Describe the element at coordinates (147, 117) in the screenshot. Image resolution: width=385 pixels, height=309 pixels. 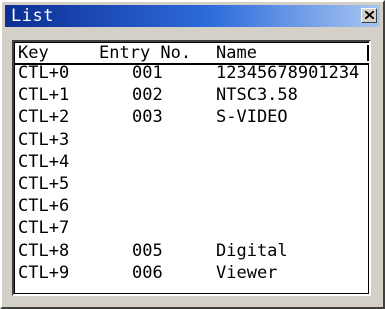
I see `row-entry-no: 003` at that location.